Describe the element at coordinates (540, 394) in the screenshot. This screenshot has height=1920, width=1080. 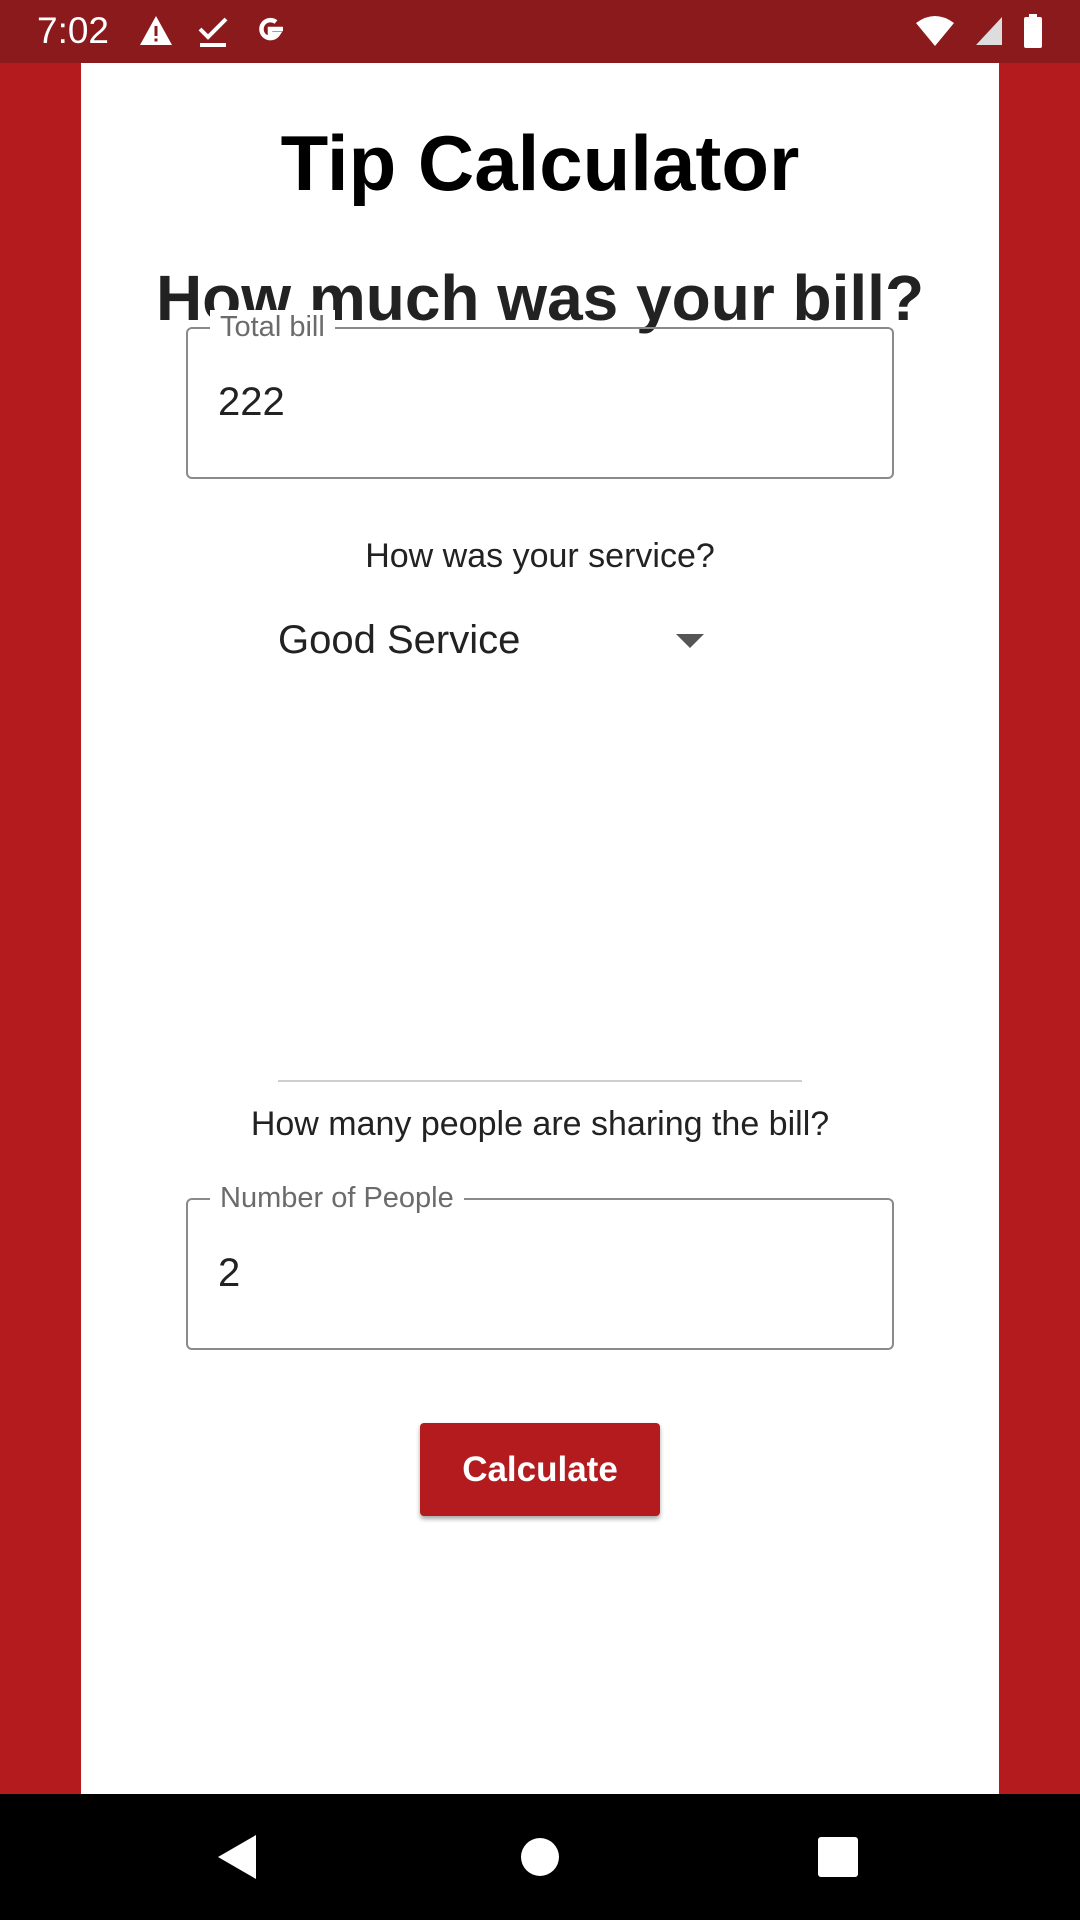
I see `total-bill-field: Total bill 222` at that location.